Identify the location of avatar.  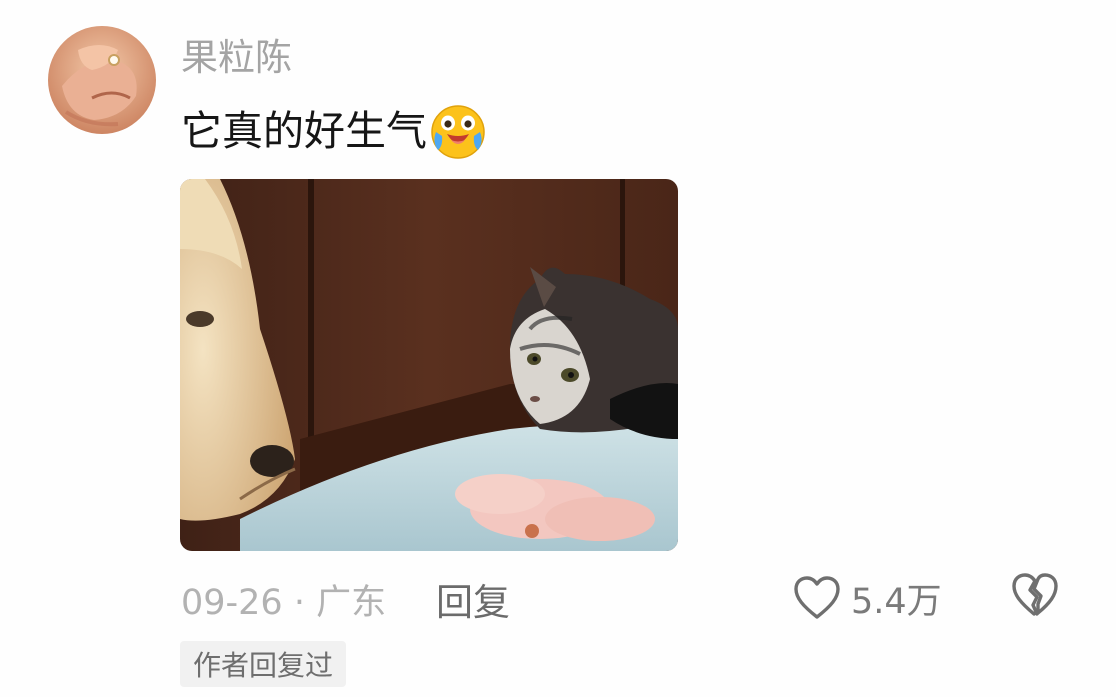
(102, 80).